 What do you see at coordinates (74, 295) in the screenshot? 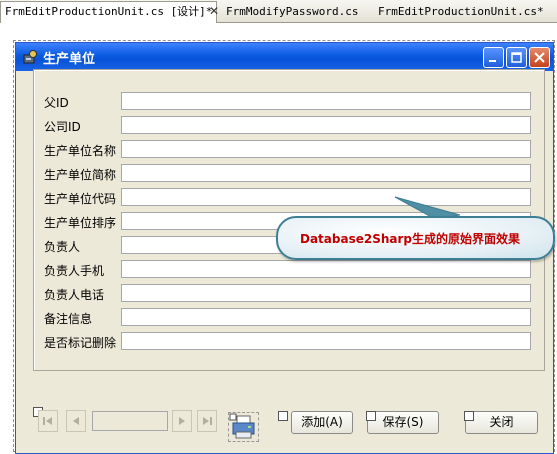
I see `field-label: 负责人电话` at bounding box center [74, 295].